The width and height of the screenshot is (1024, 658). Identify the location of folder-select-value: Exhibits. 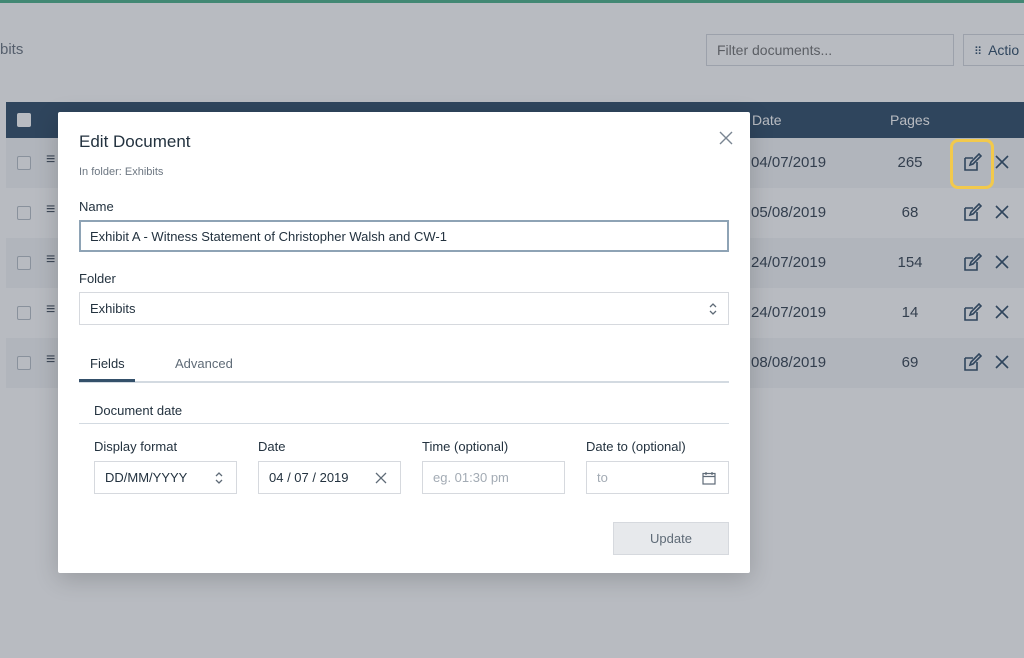
(113, 308).